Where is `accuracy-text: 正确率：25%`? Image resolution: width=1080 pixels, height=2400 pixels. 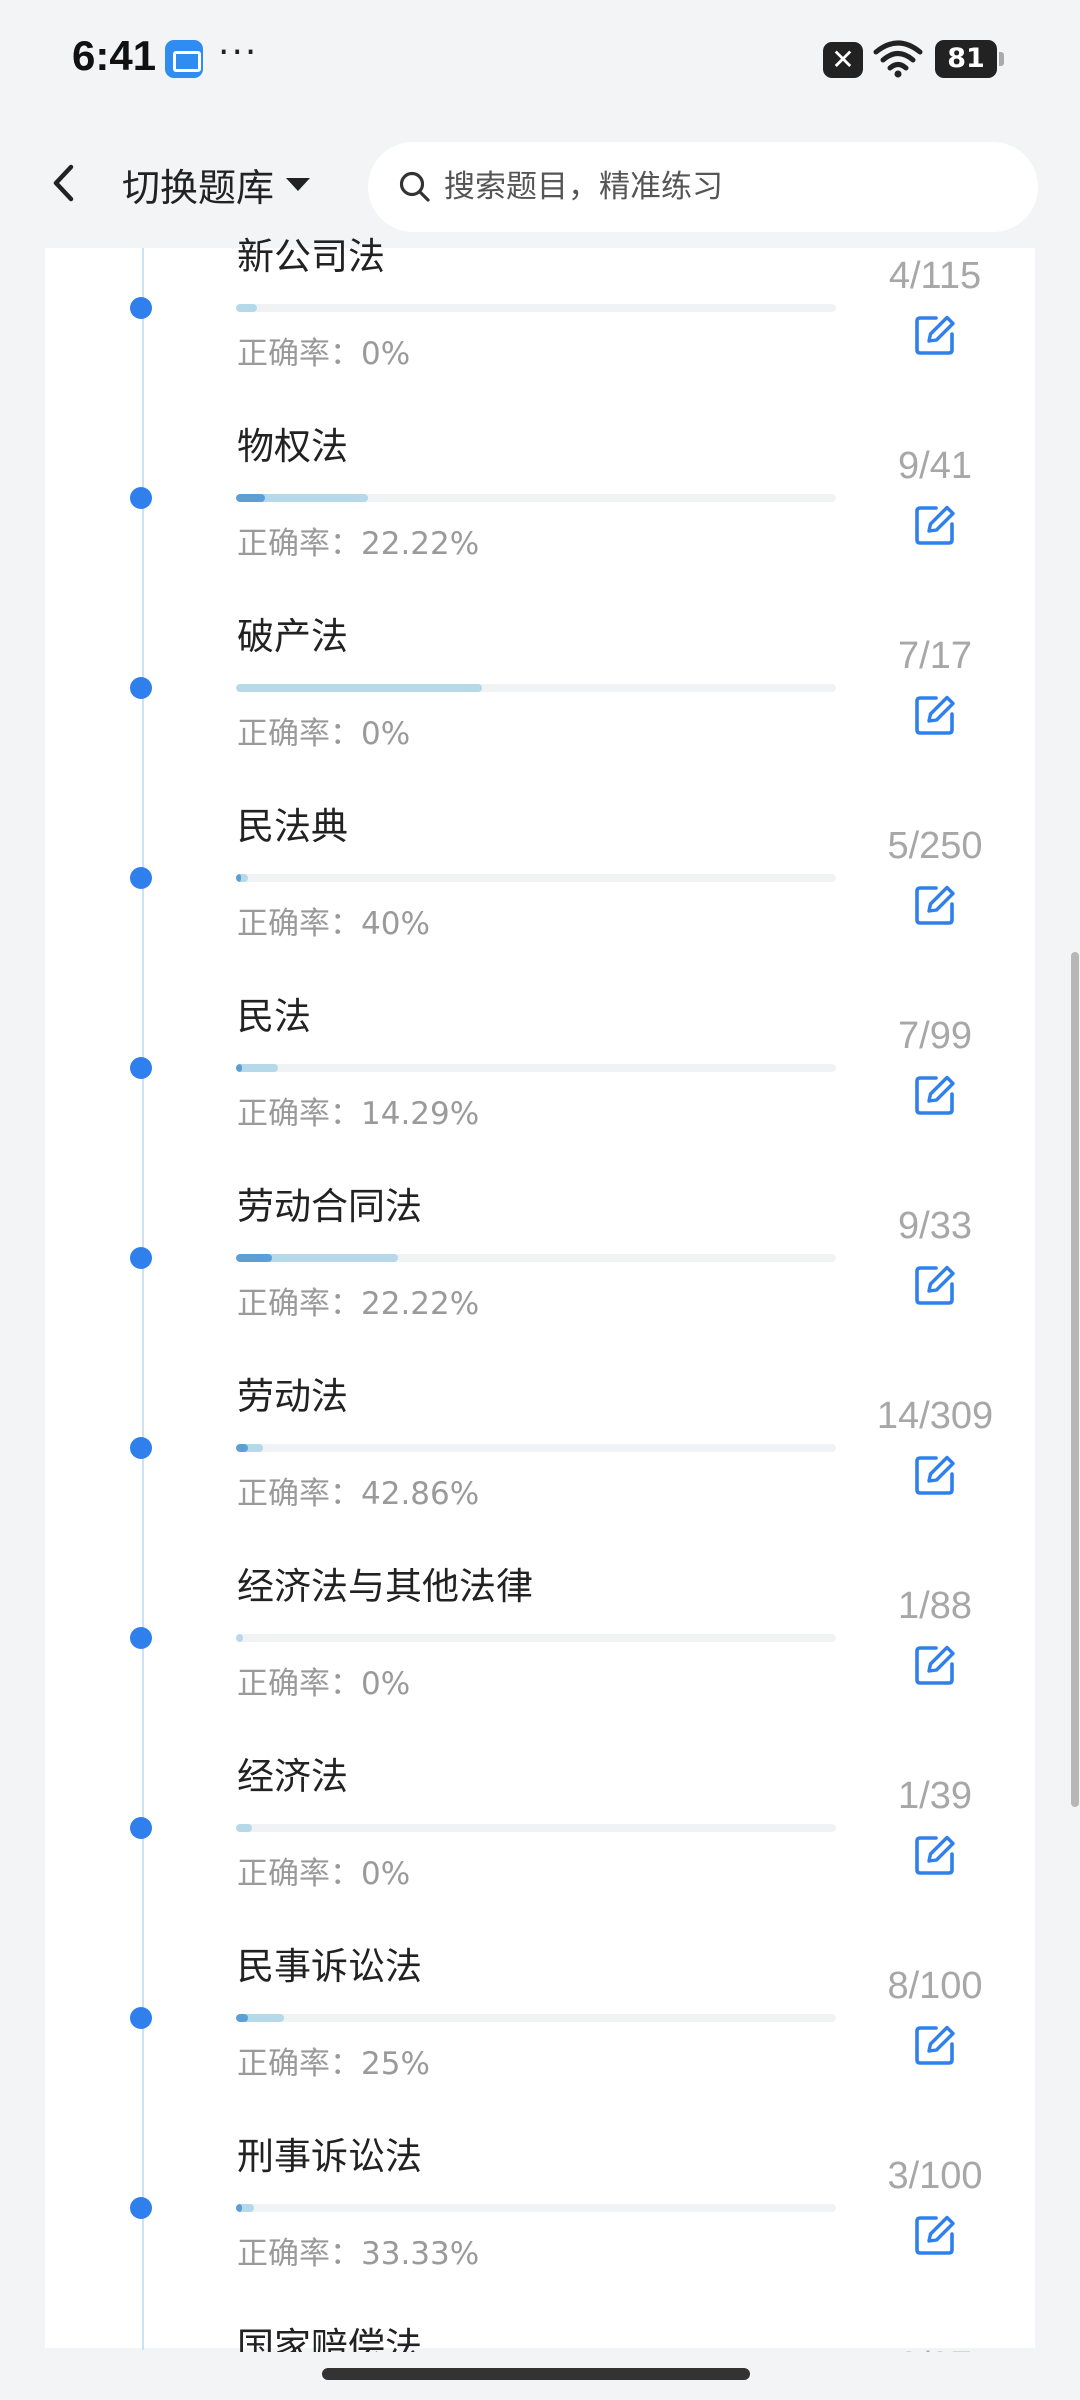 accuracy-text: 正确率：25% is located at coordinates (333, 2064).